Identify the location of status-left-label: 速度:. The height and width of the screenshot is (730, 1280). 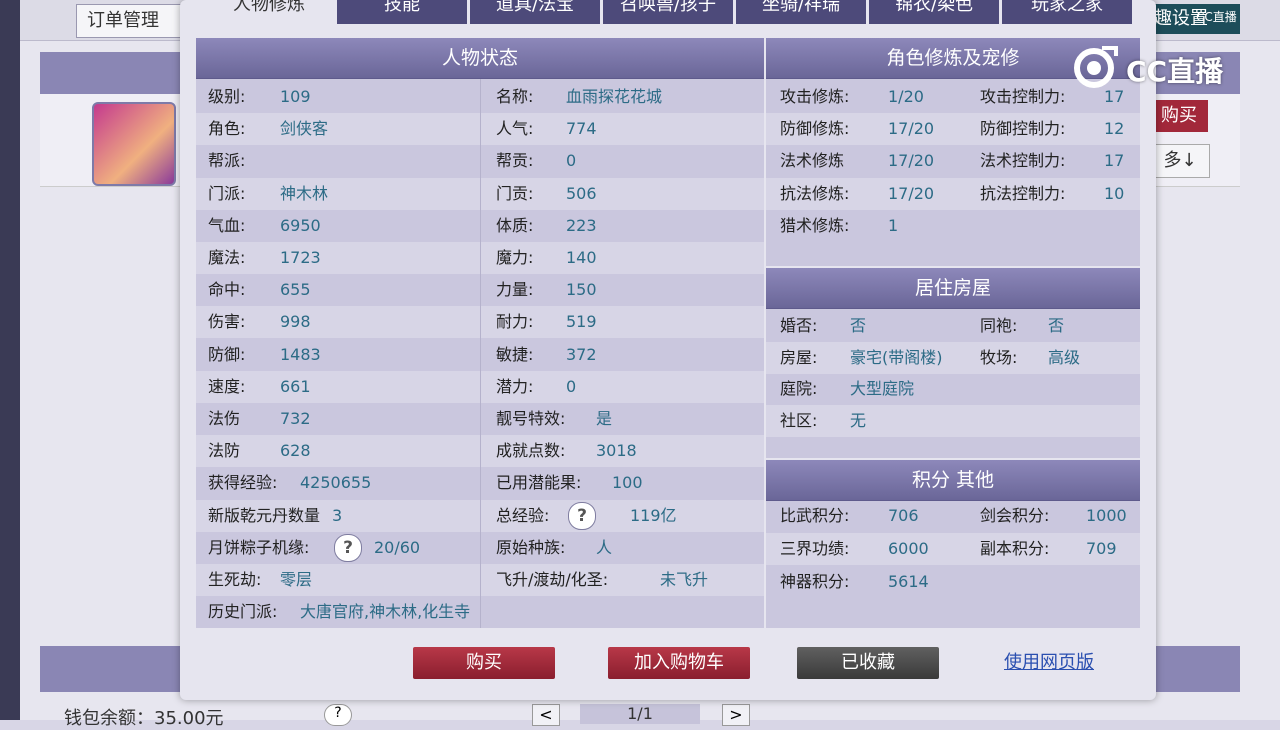
(227, 386).